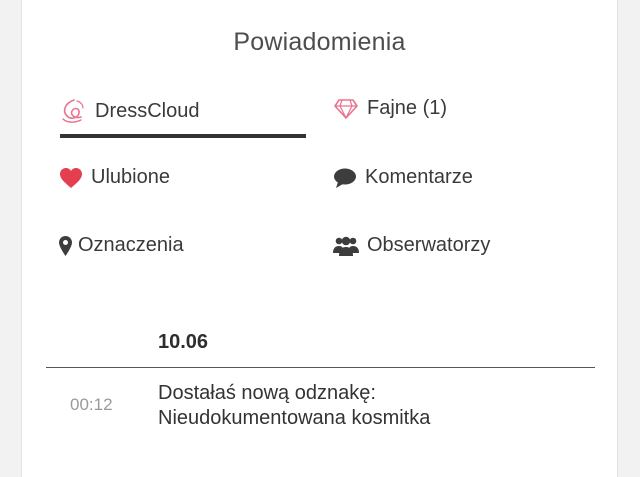 The width and height of the screenshot is (640, 477). I want to click on notification-line: Dostałaś nową odznakę:, so click(267, 393).